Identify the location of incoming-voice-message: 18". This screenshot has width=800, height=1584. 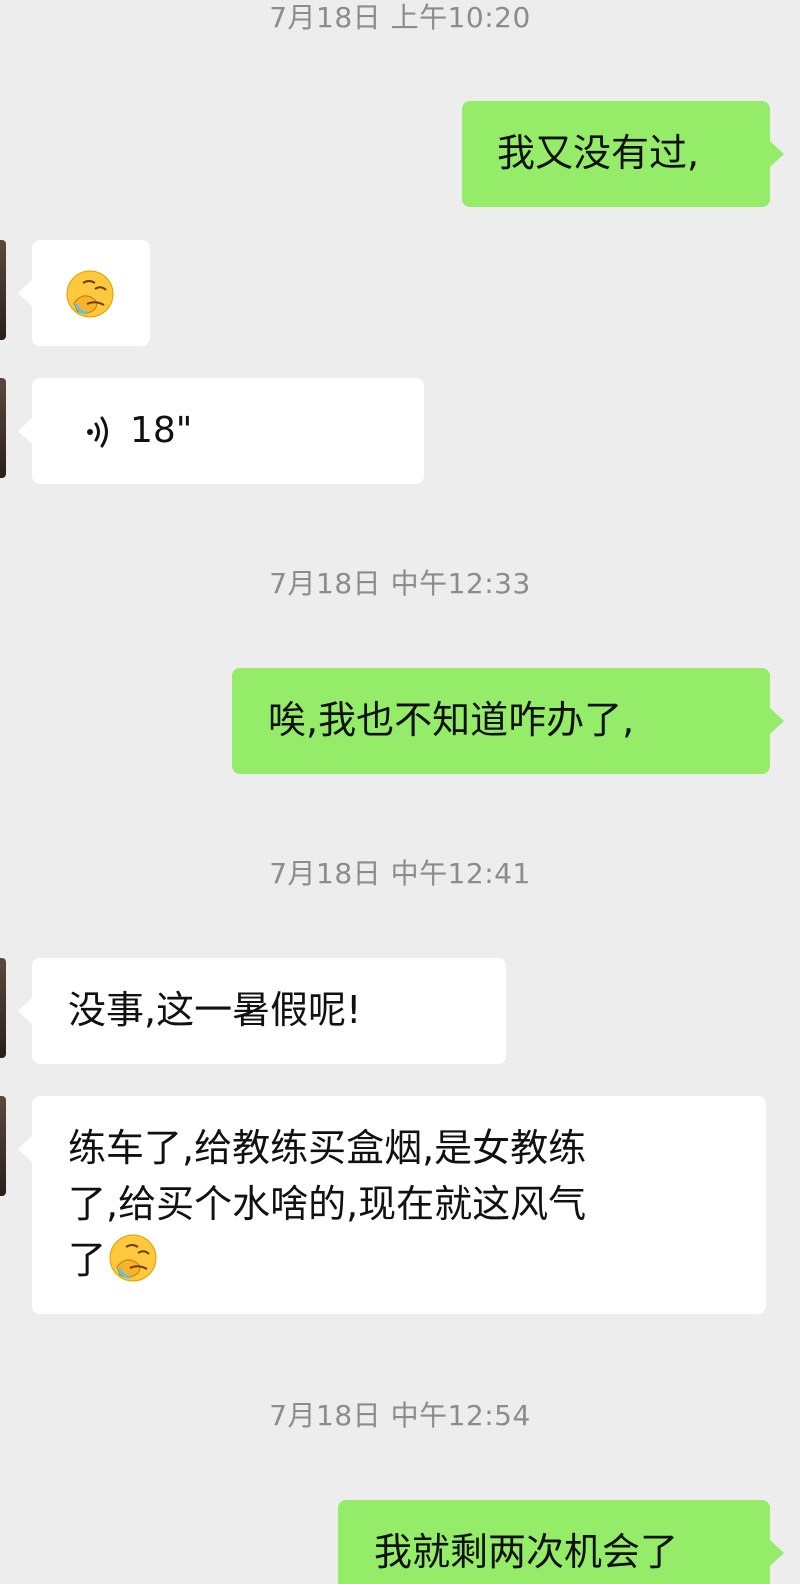
(221, 431).